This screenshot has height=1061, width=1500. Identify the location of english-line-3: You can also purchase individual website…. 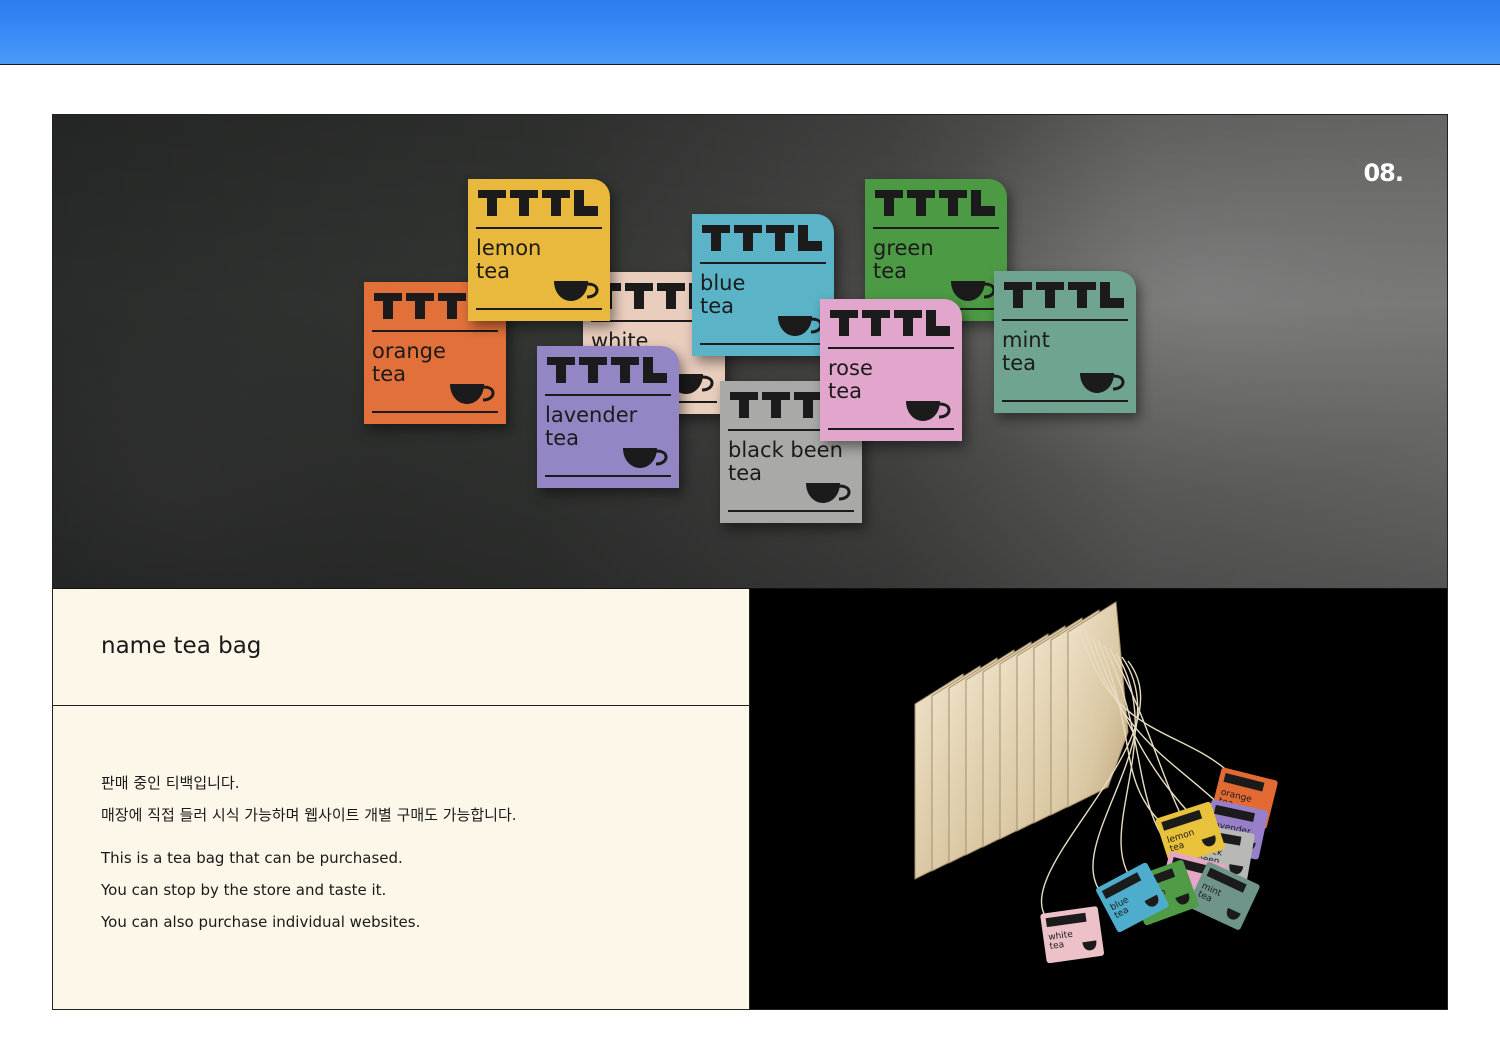
(261, 922).